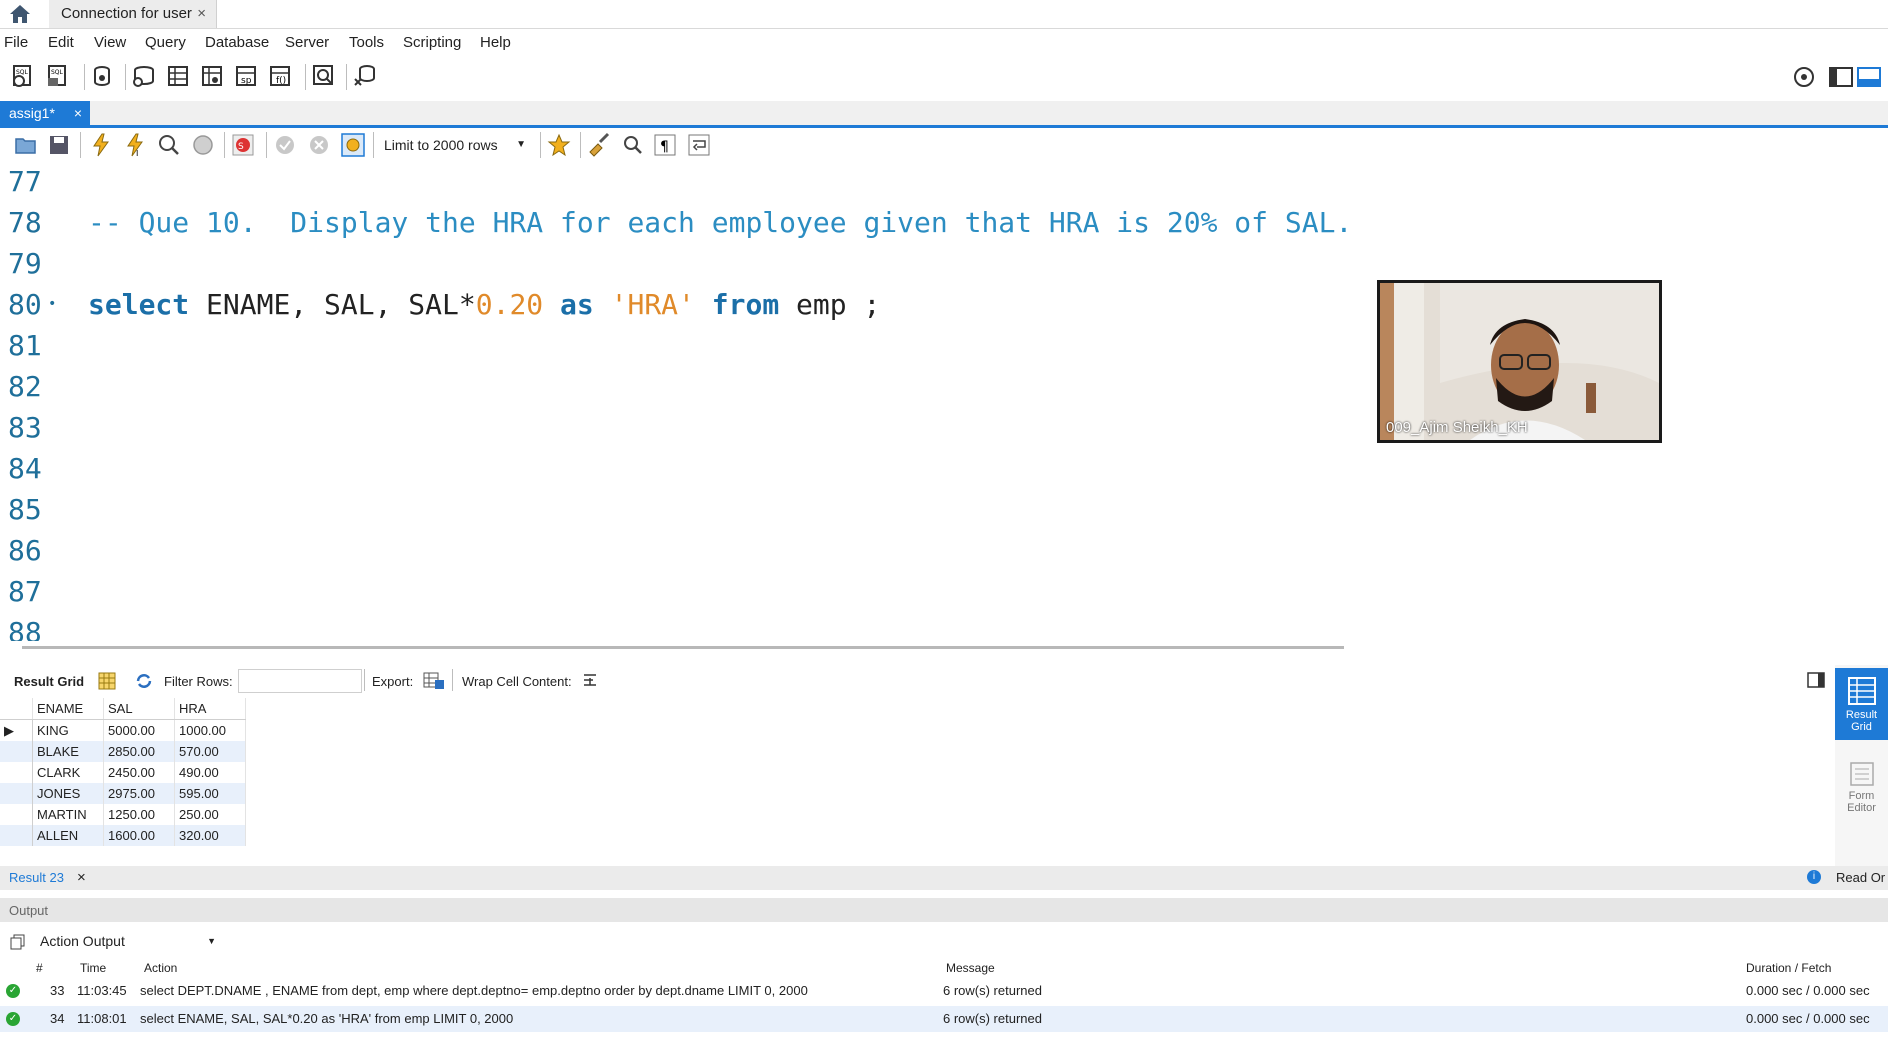 This screenshot has height=1047, width=1888. Describe the element at coordinates (432, 42) in the screenshot. I see `menu-scripting: Scripting` at that location.